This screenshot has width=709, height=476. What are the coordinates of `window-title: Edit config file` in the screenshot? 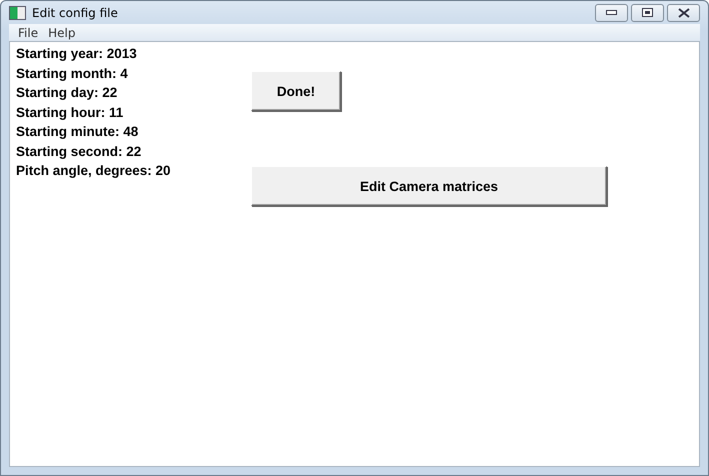 It's located at (75, 13).